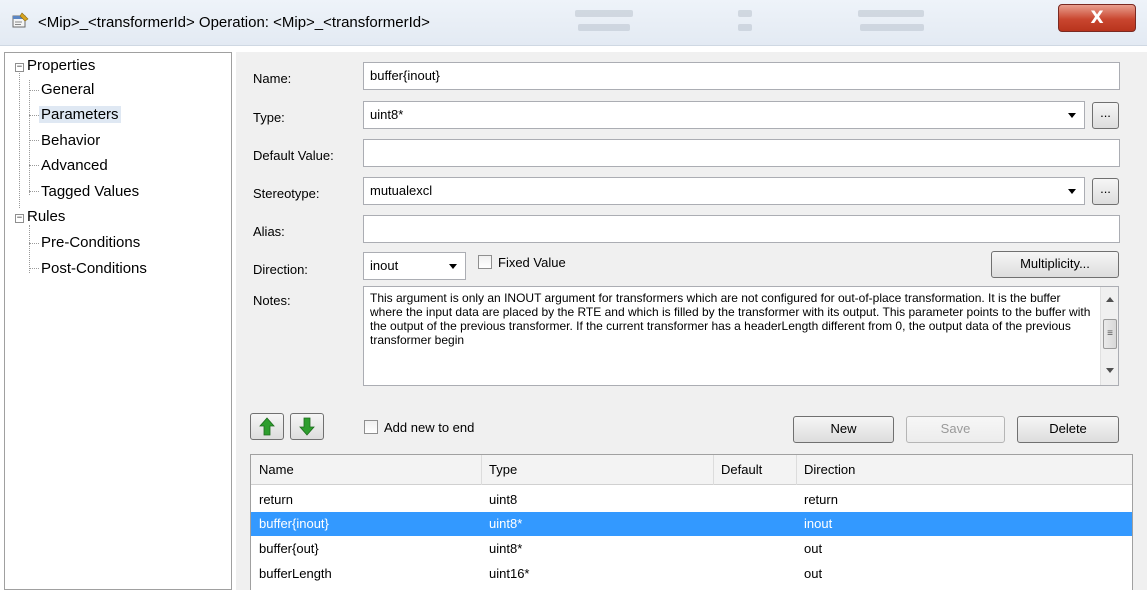  Describe the element at coordinates (821, 499) in the screenshot. I see `cell-direction: return` at that location.